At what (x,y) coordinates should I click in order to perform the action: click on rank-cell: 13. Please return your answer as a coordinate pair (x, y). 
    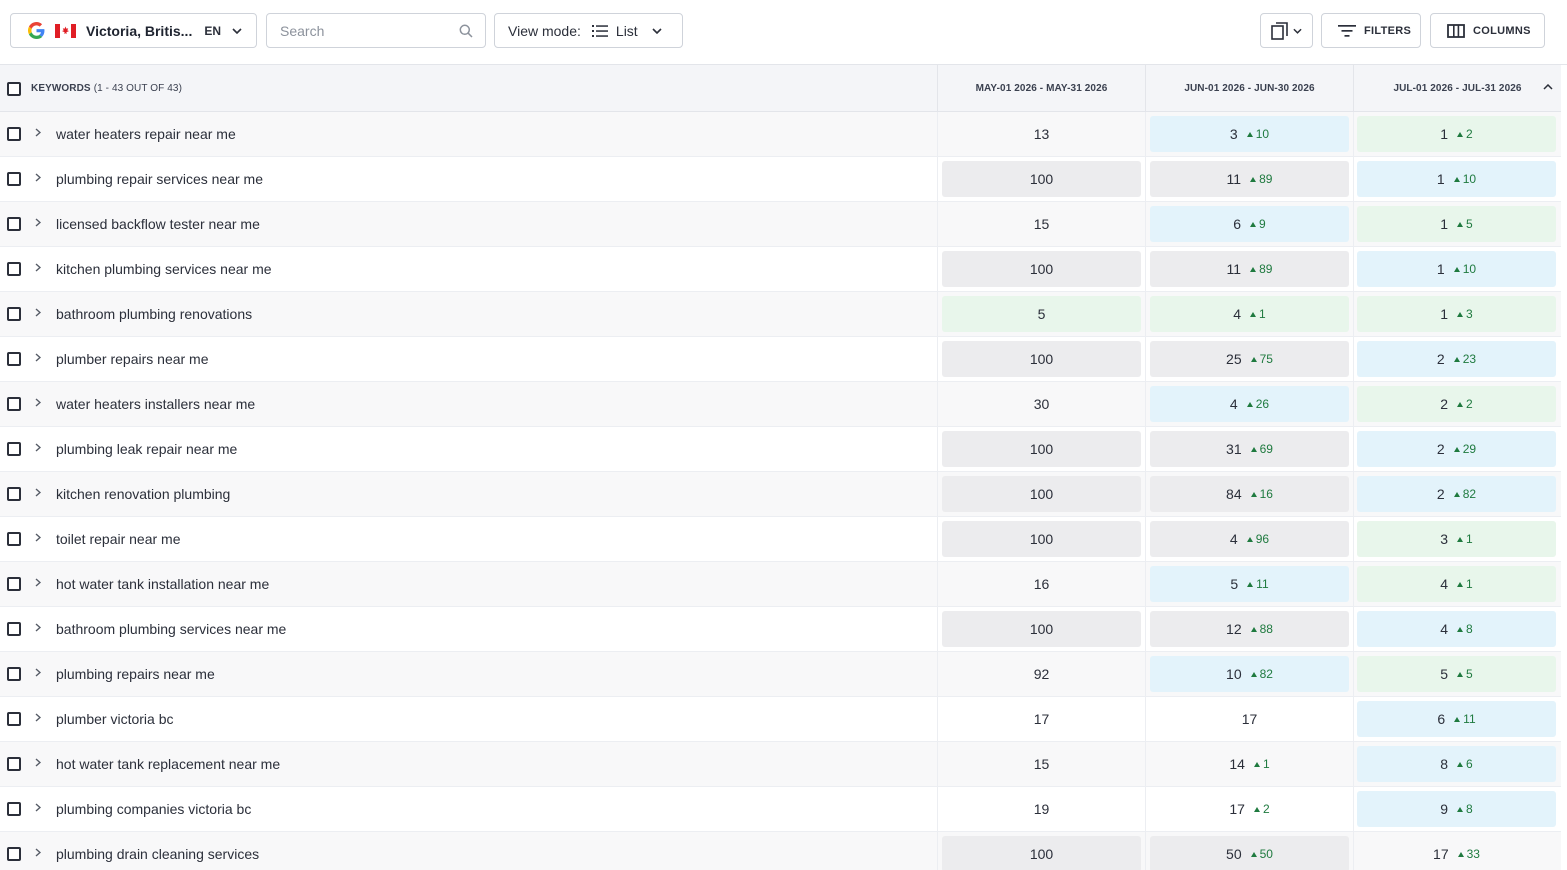
    Looking at the image, I should click on (1041, 134).